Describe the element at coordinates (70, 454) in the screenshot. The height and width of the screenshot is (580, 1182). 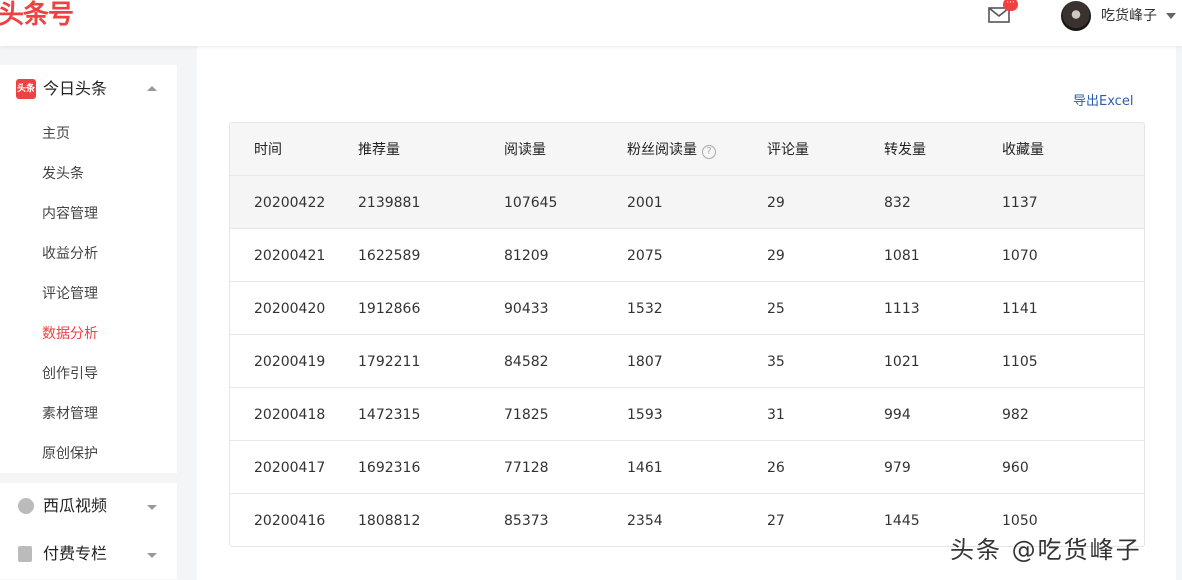
I see `sidebar-item-original: 原创保护` at that location.